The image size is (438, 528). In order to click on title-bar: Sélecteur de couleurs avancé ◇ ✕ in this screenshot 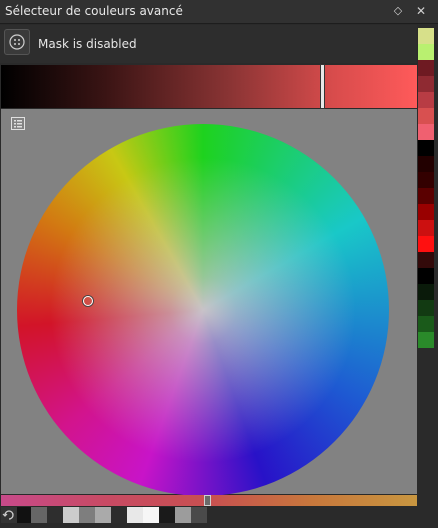, I will do `click(219, 12)`.